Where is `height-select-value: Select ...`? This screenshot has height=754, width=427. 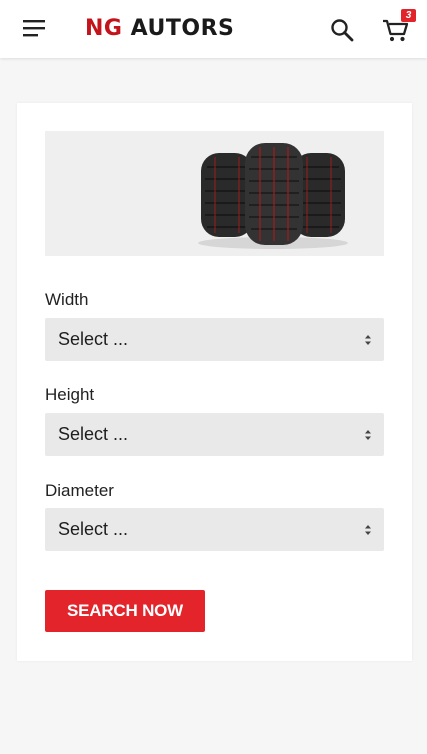 height-select-value: Select ... is located at coordinates (93, 434).